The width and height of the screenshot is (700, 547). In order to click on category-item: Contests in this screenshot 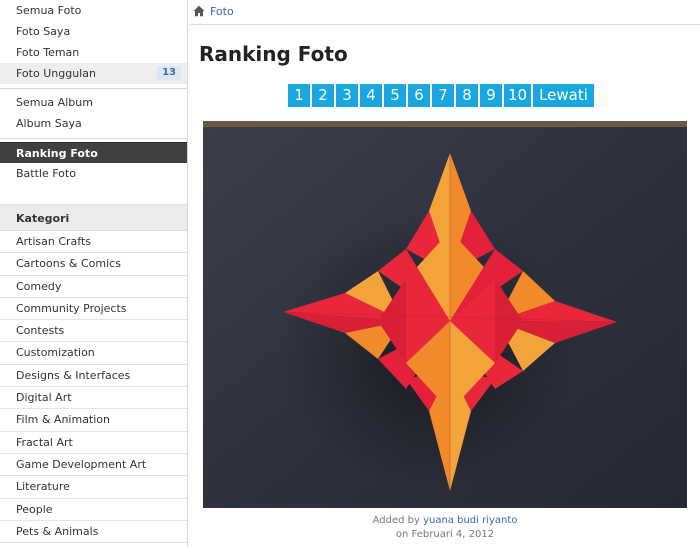, I will do `click(93, 331)`.